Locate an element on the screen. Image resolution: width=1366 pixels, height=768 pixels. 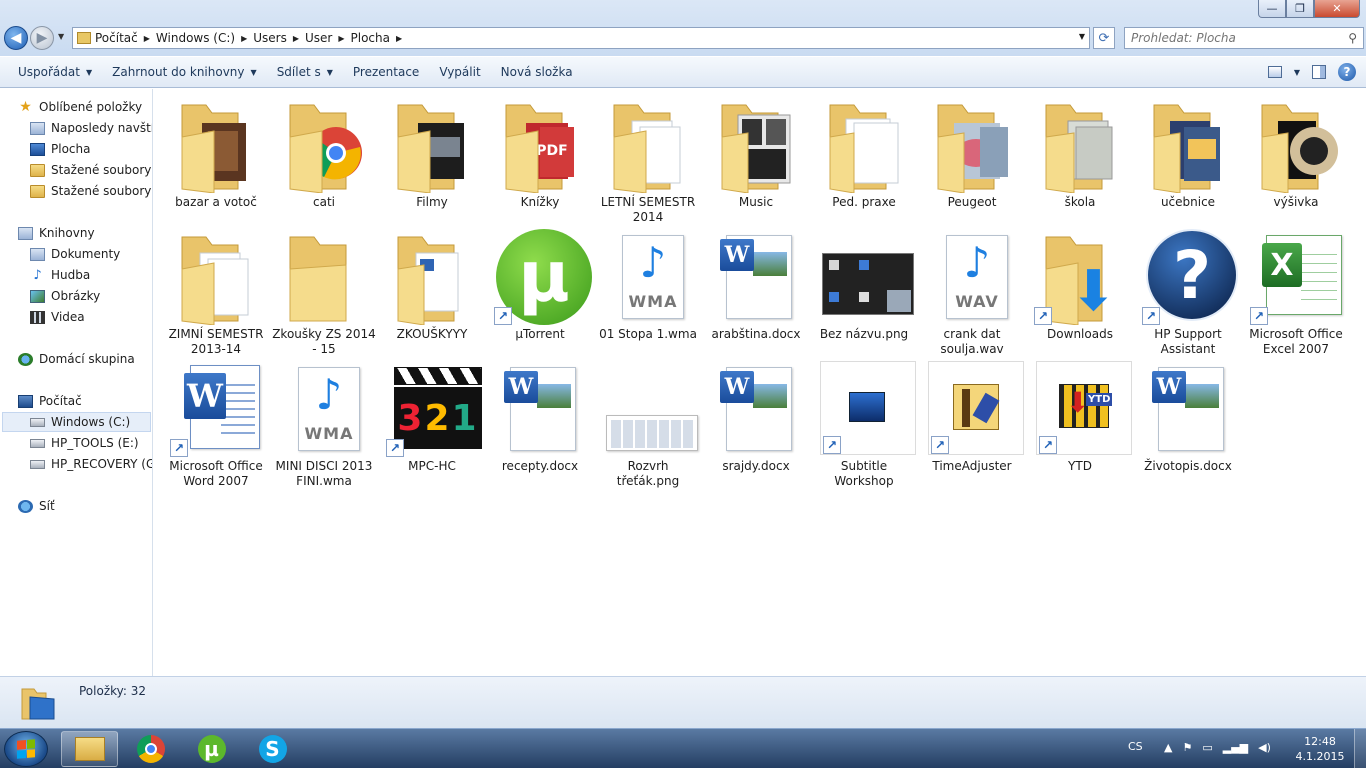
image-preview is located at coordinates (1202, 396).